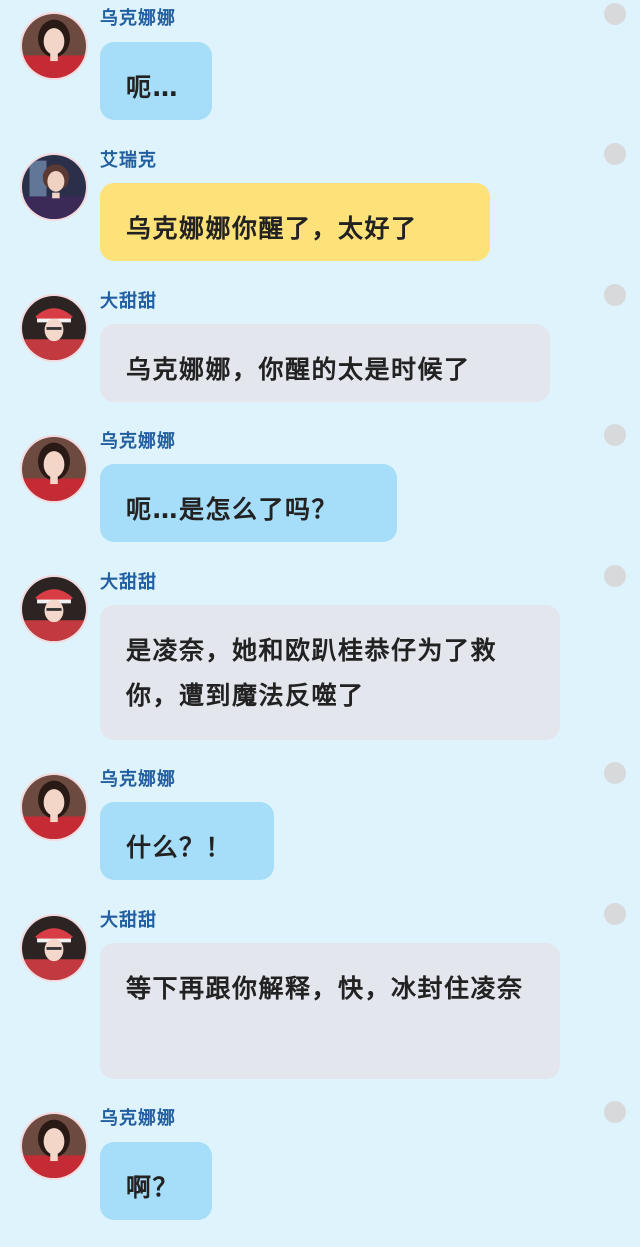 The height and width of the screenshot is (1247, 640). What do you see at coordinates (187, 841) in the screenshot?
I see `message-bubble: 什么？！` at bounding box center [187, 841].